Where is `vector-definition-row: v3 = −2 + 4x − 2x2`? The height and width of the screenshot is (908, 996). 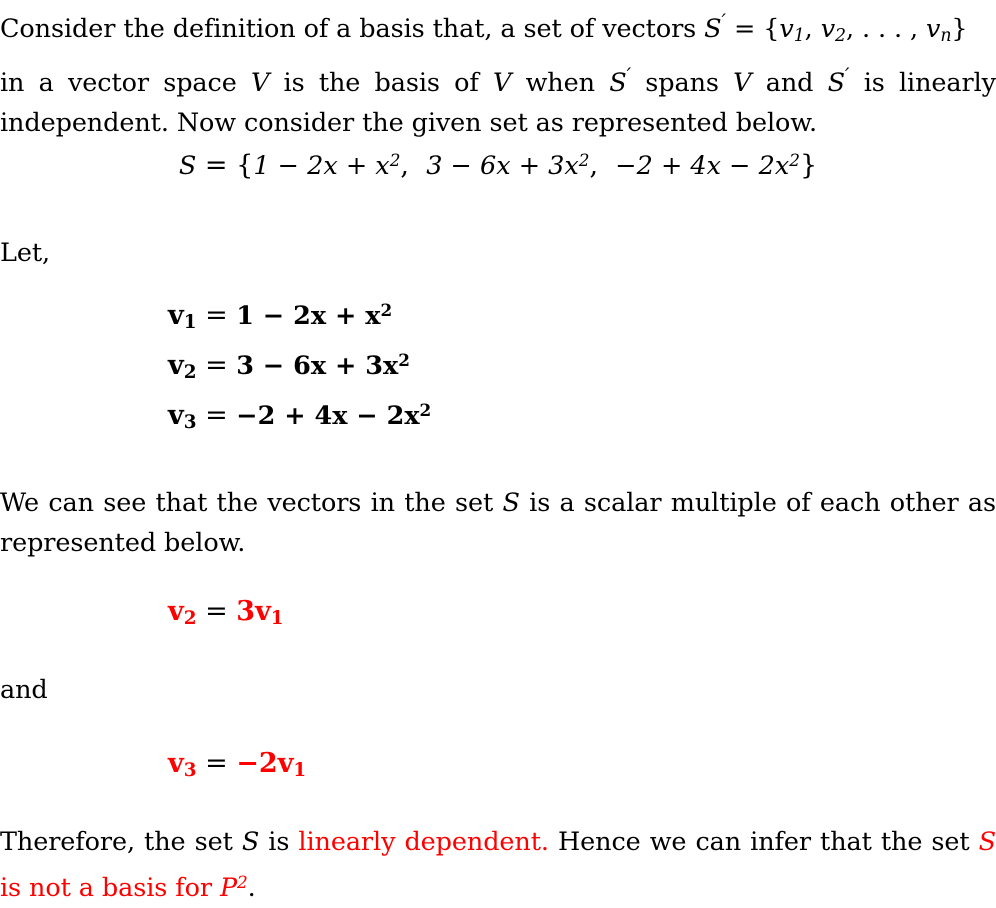 vector-definition-row: v3 = −2 + 4x − 2x2 is located at coordinates (299, 425).